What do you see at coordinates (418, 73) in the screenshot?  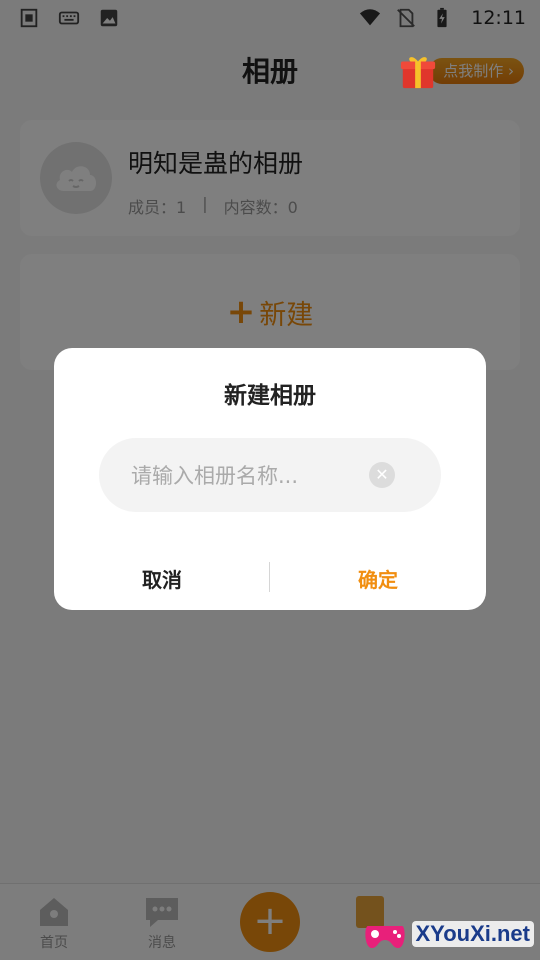 I see `gift-icon` at bounding box center [418, 73].